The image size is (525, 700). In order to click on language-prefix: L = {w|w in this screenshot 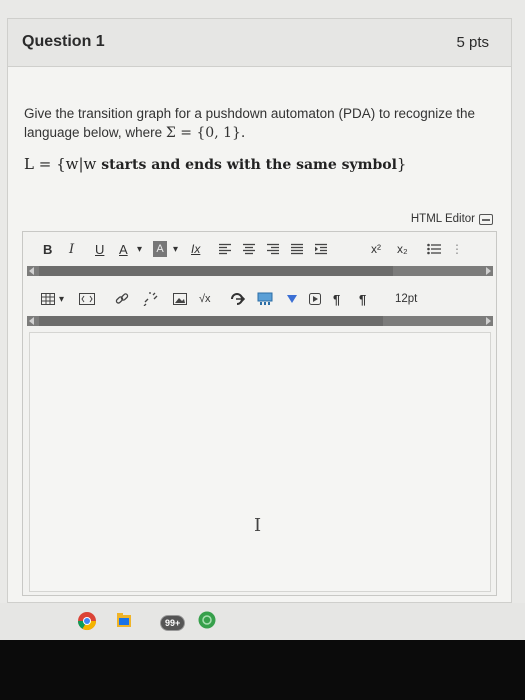, I will do `click(60, 164)`.